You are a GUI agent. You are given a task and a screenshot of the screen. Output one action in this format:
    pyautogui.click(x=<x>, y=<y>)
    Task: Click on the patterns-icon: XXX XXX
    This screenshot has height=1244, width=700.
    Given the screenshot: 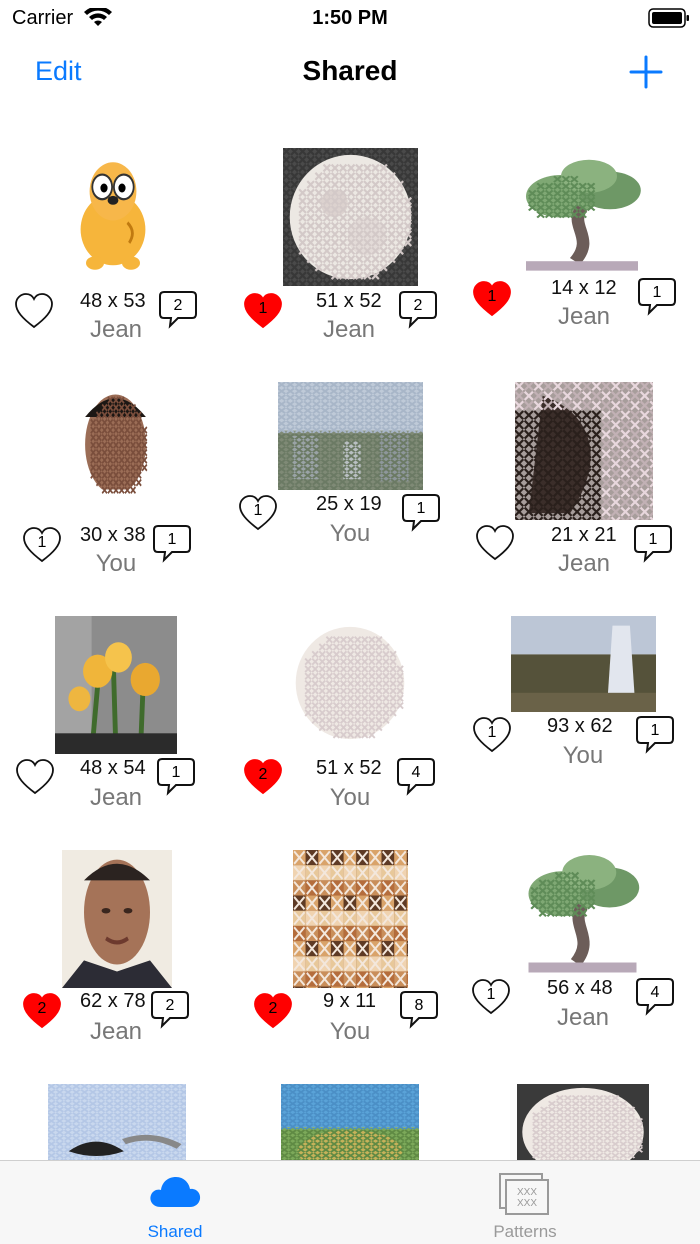 What is the action you would take?
    pyautogui.click(x=525, y=1197)
    